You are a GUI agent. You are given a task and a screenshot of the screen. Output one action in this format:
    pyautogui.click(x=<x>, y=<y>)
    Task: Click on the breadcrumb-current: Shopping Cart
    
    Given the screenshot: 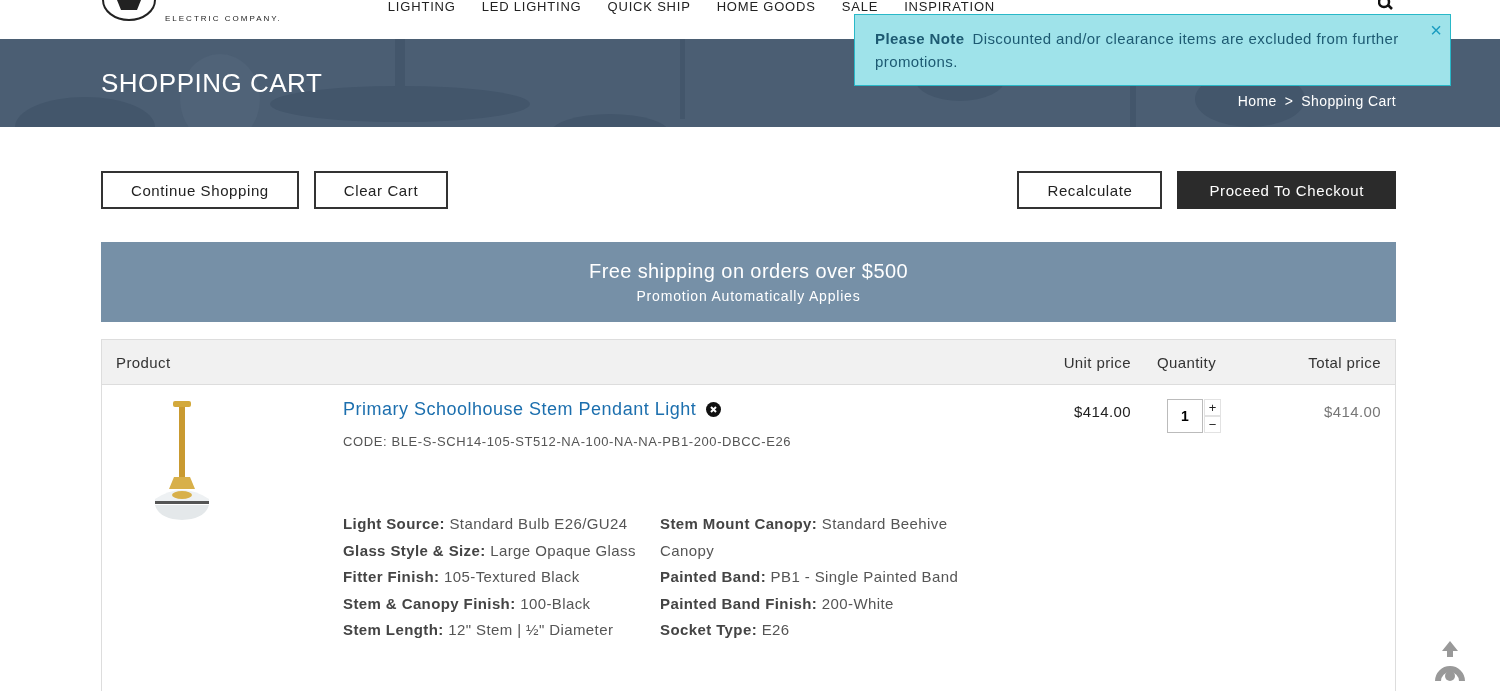 What is the action you would take?
    pyautogui.click(x=1348, y=101)
    